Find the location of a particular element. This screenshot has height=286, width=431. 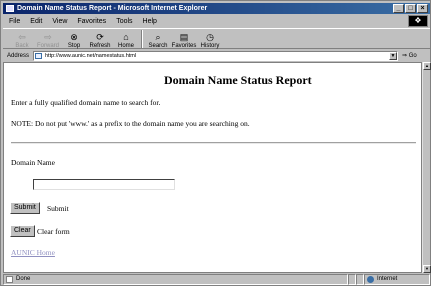

home-button: ⌂ Home is located at coordinates (126, 39).